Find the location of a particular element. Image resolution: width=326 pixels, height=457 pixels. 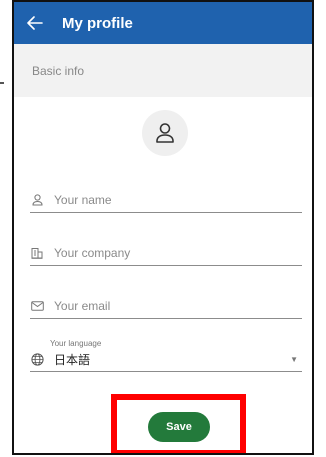

name-input is located at coordinates (164, 200).